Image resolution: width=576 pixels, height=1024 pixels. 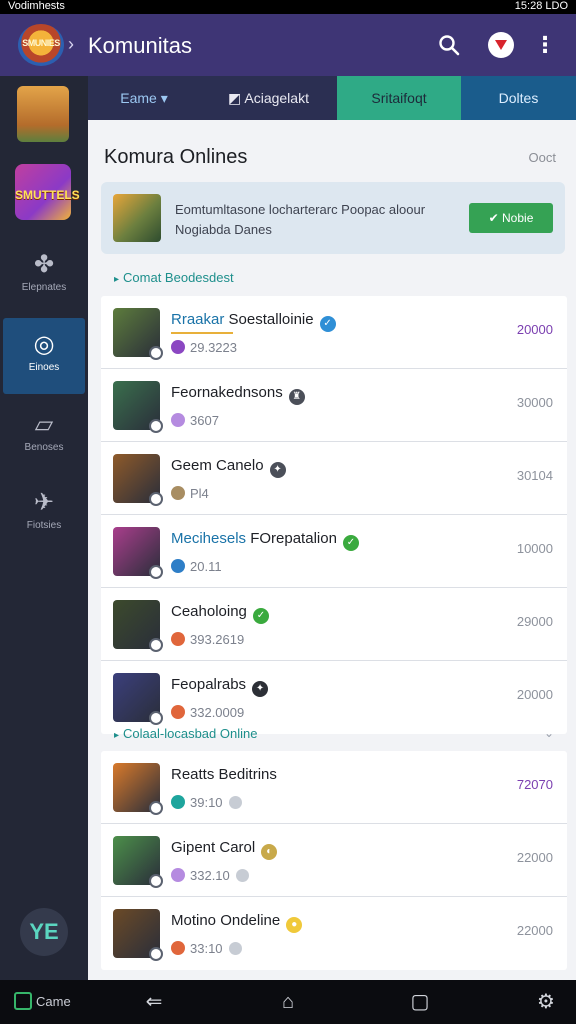 What do you see at coordinates (209, 611) in the screenshot?
I see `item-title-text: Ceaholoing` at bounding box center [209, 611].